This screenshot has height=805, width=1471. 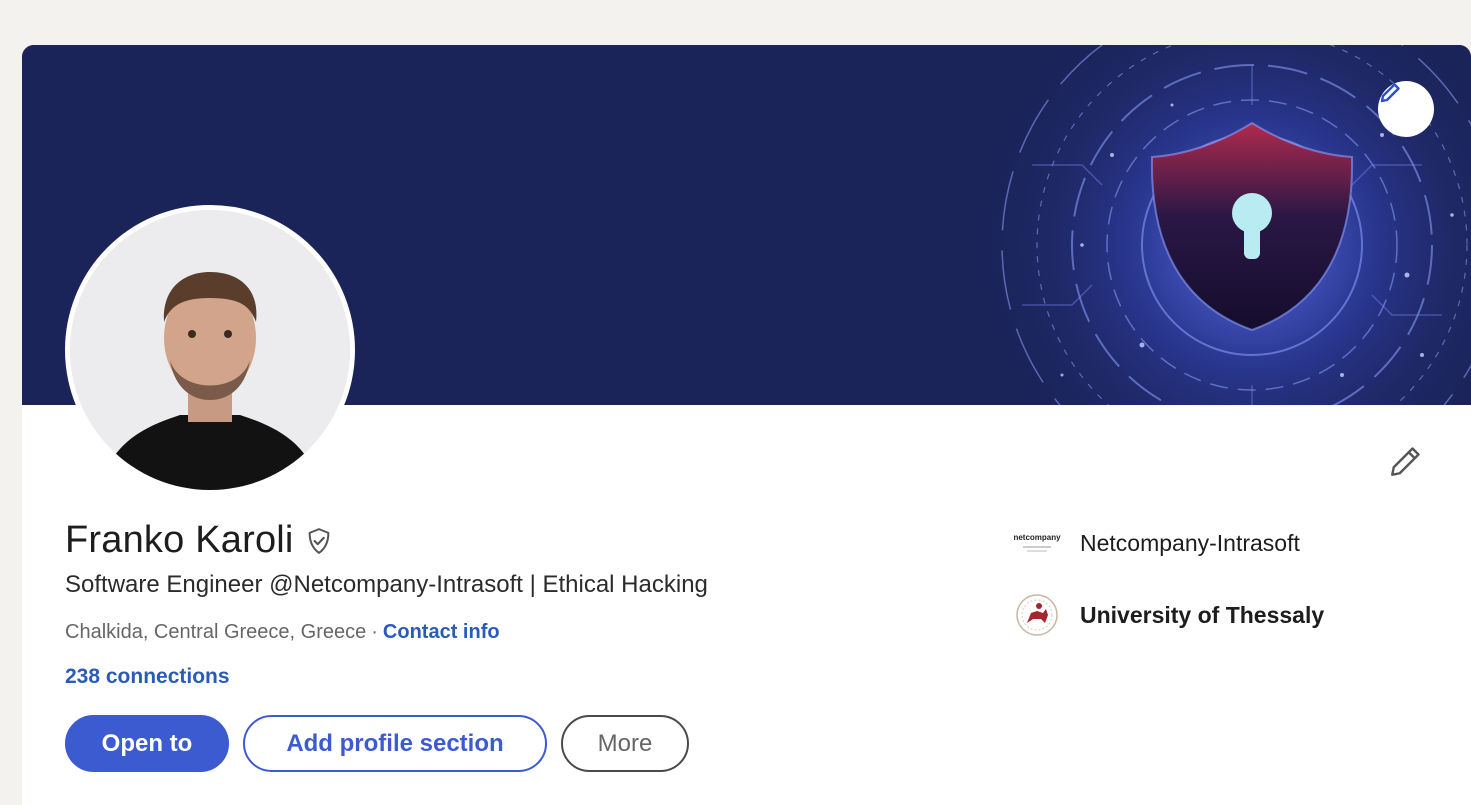 What do you see at coordinates (216, 632) in the screenshot?
I see `profile-location: Chalkida, Central Greece, Greece` at bounding box center [216, 632].